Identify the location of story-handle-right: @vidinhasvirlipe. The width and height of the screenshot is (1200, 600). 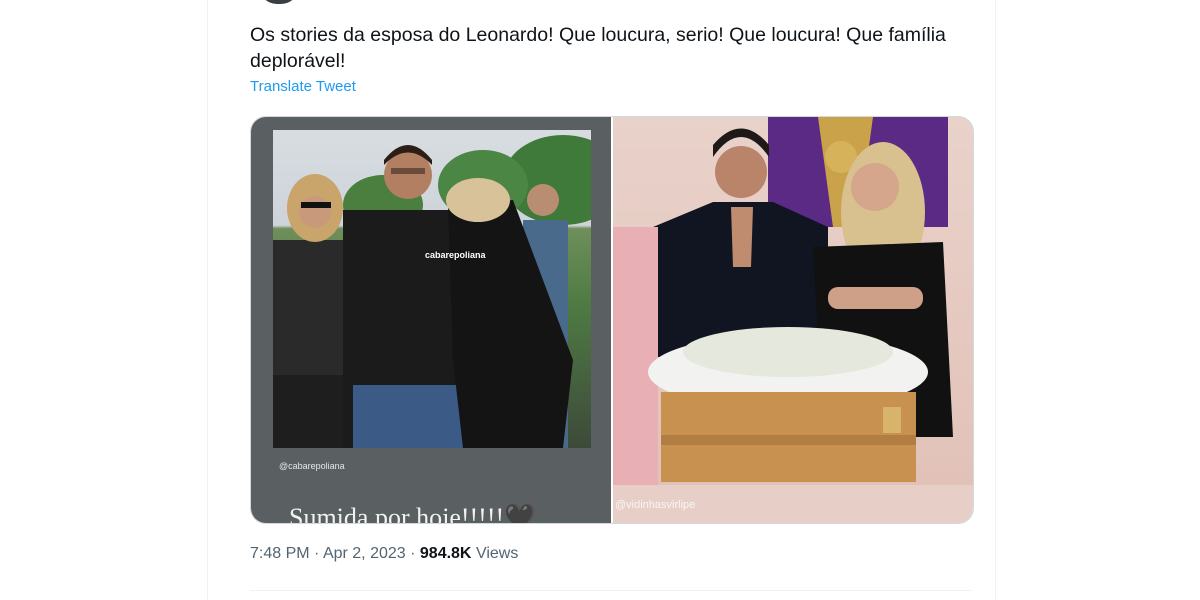
(655, 505).